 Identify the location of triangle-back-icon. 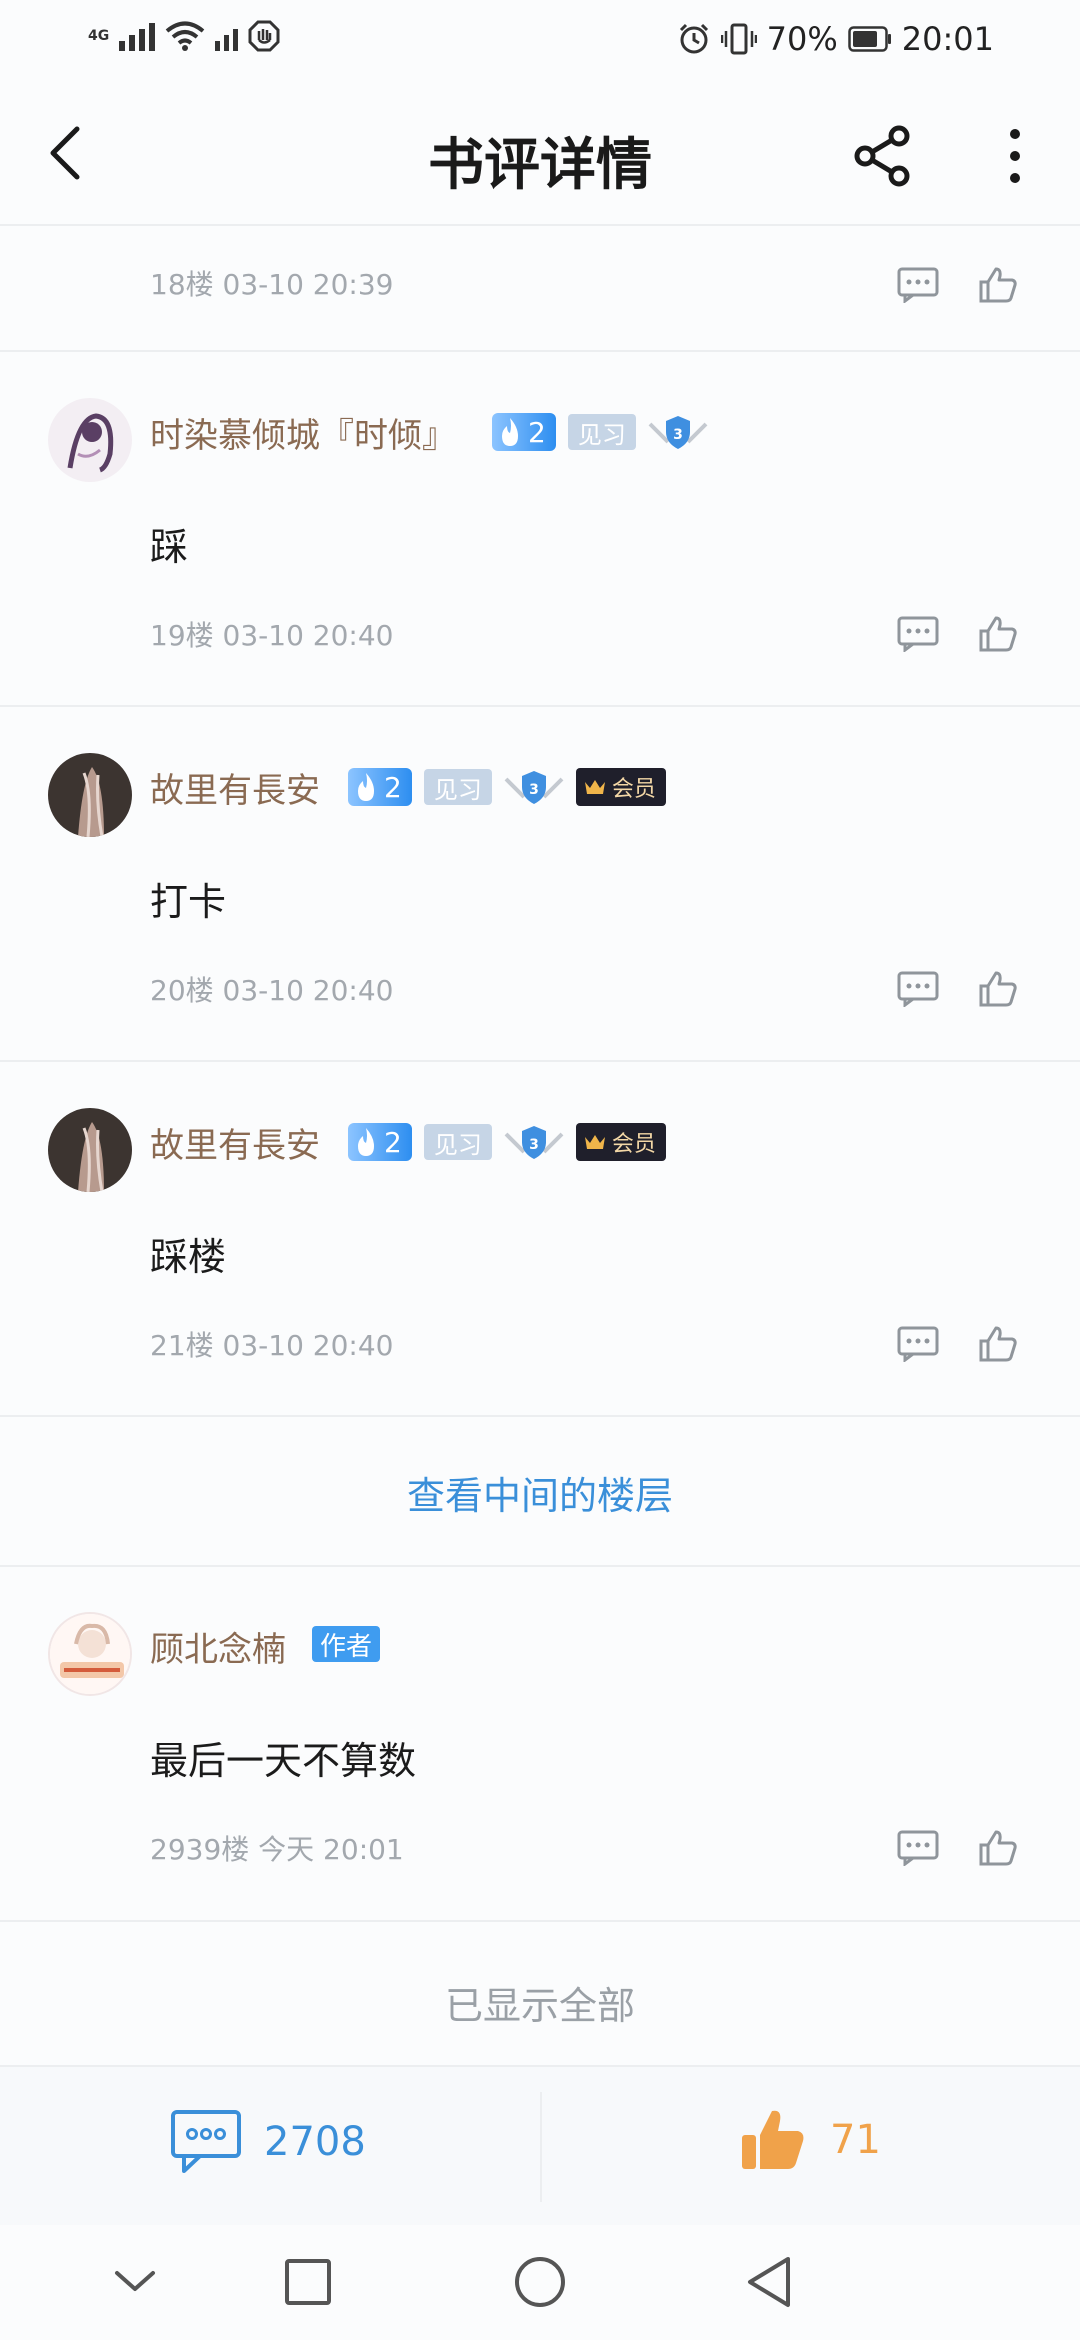
(769, 2282).